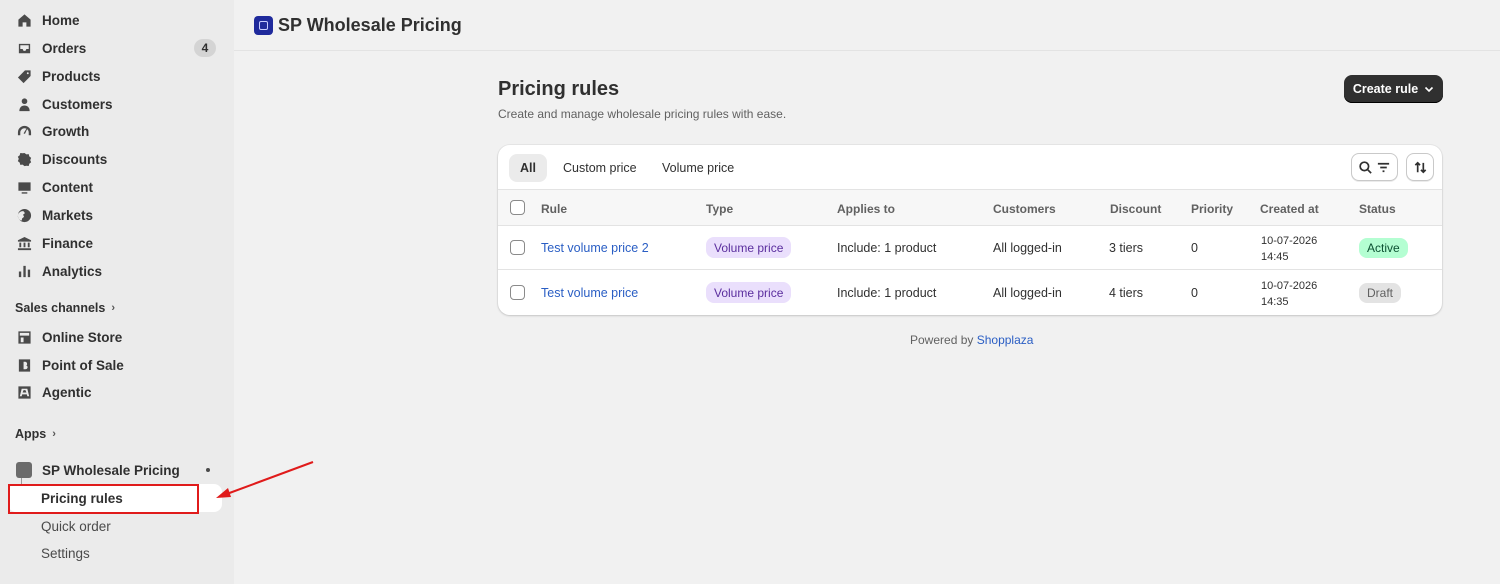 Image resolution: width=1500 pixels, height=584 pixels. I want to click on gauge-icon, so click(24, 131).